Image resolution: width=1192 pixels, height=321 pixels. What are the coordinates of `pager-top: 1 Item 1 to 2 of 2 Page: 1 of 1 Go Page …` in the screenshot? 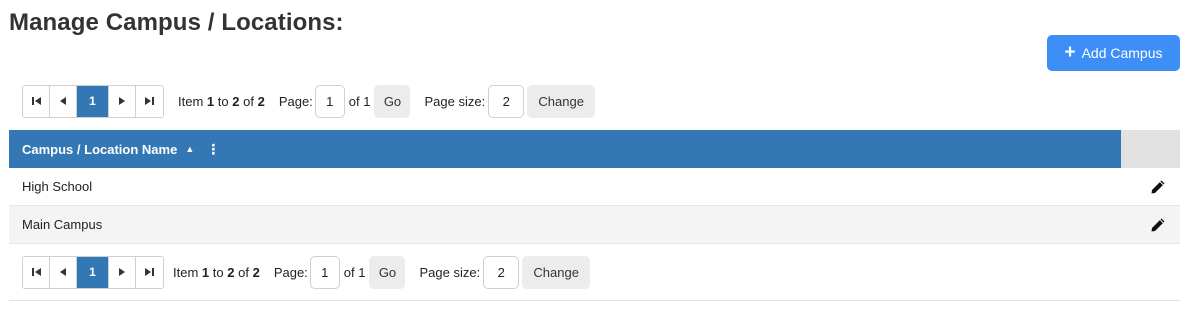 It's located at (309, 101).